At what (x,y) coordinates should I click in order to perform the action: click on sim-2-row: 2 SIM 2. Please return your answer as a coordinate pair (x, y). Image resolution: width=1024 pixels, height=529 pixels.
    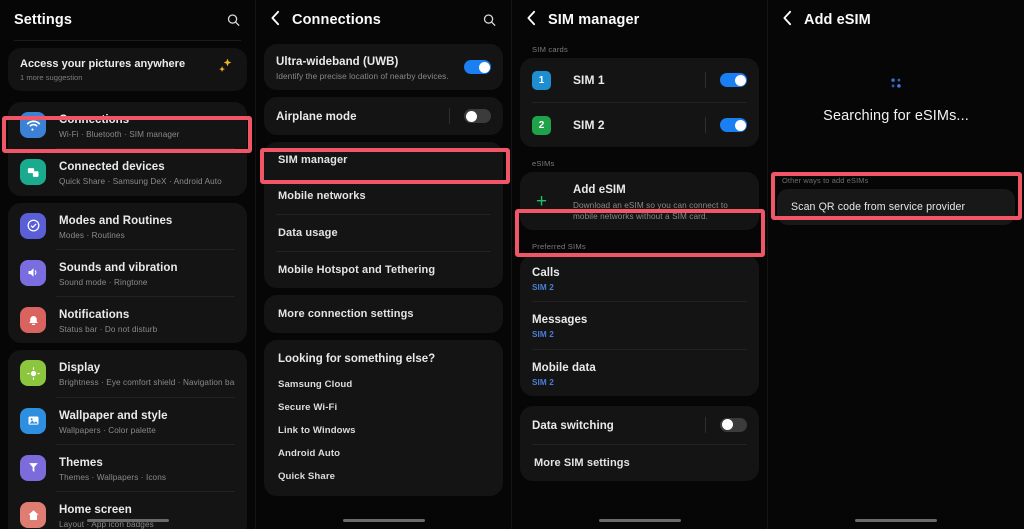
    Looking at the image, I should click on (639, 125).